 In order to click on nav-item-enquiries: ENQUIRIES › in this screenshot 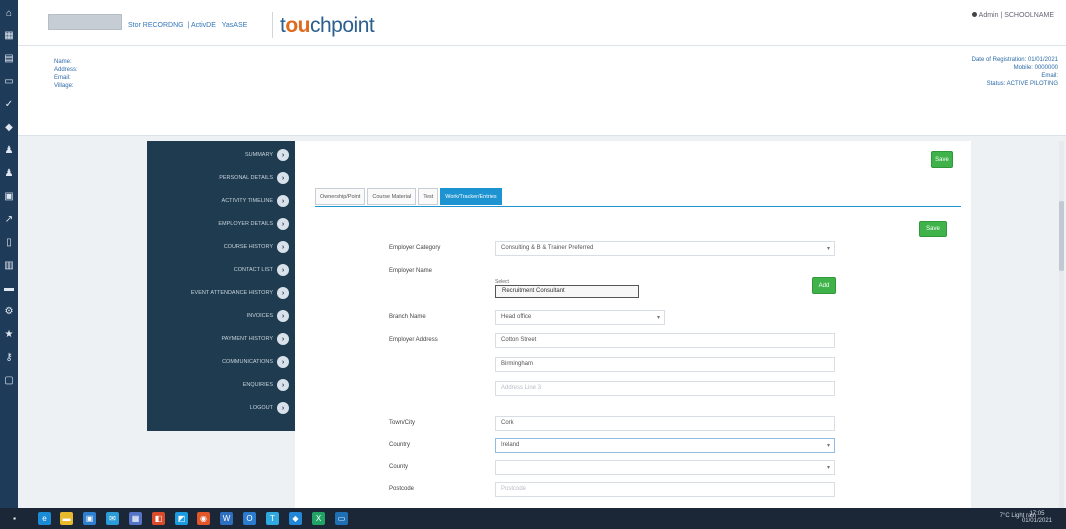, I will do `click(266, 385)`.